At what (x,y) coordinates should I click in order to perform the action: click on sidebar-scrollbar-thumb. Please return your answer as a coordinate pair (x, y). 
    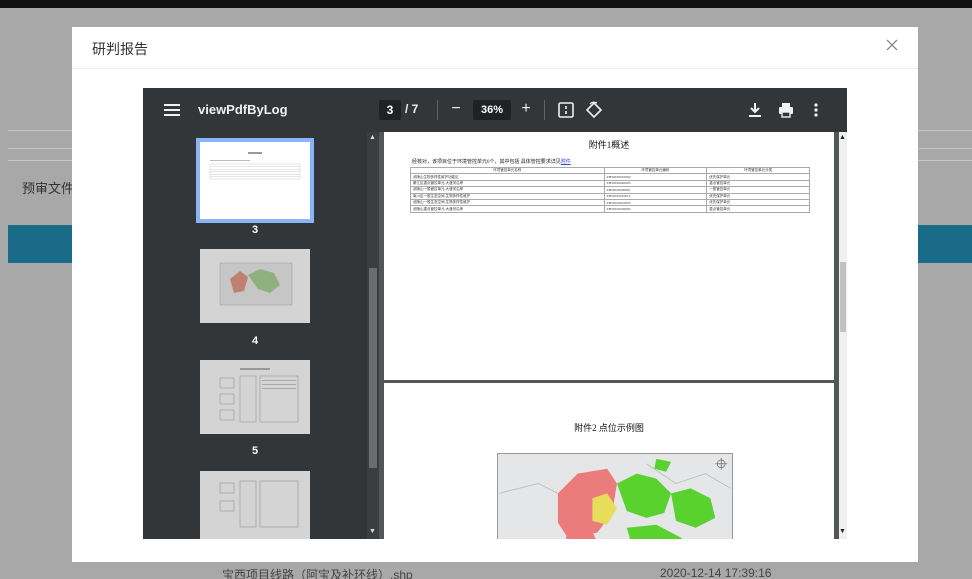
    Looking at the image, I should click on (373, 368).